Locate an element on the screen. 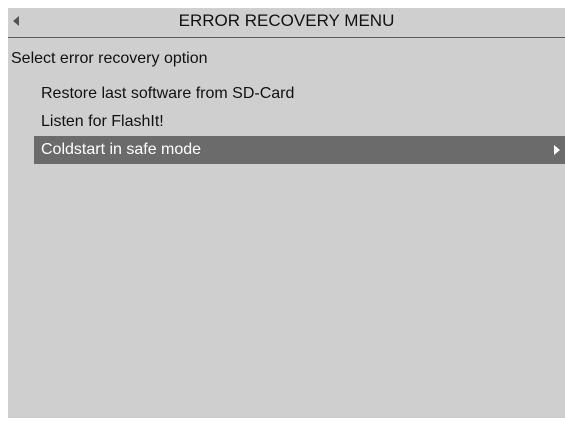 The width and height of the screenshot is (565, 425). menu-item-coldstart-safe-mode: Coldstart in safe mode is located at coordinates (299, 150).